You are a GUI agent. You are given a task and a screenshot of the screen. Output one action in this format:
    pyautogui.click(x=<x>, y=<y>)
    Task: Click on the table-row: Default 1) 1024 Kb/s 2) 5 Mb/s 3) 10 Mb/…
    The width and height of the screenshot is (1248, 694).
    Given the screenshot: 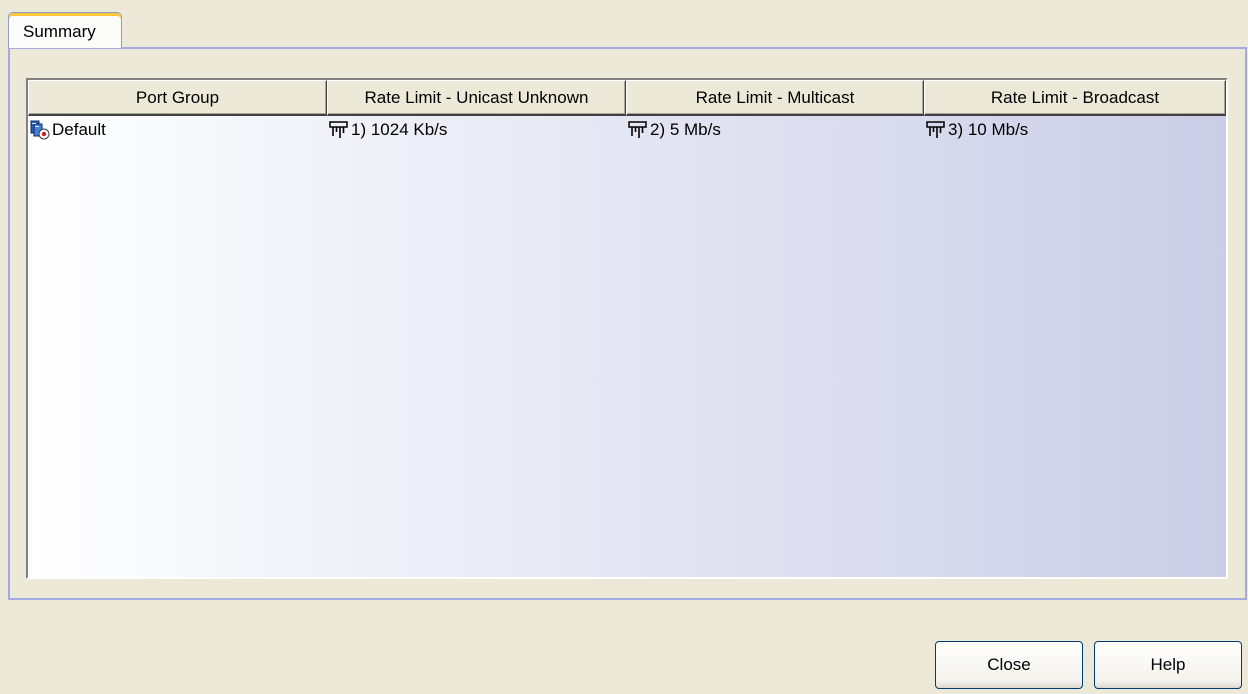 What is the action you would take?
    pyautogui.click(x=627, y=130)
    